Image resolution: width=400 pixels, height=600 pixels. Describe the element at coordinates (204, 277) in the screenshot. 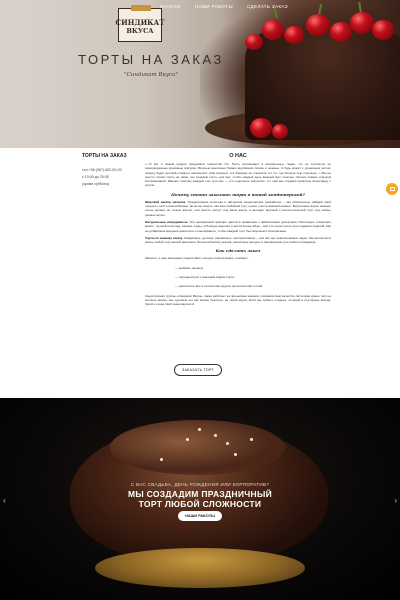

I see `step-item: — определиться с внешним видом торта` at that location.